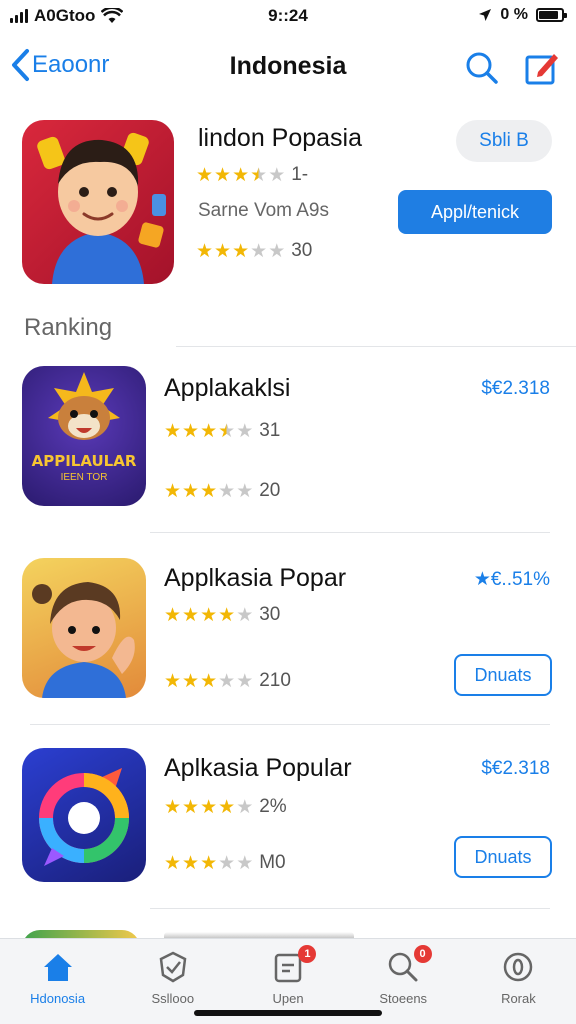 This screenshot has width=576, height=1024. I want to click on home-indicator, so click(288, 1013).